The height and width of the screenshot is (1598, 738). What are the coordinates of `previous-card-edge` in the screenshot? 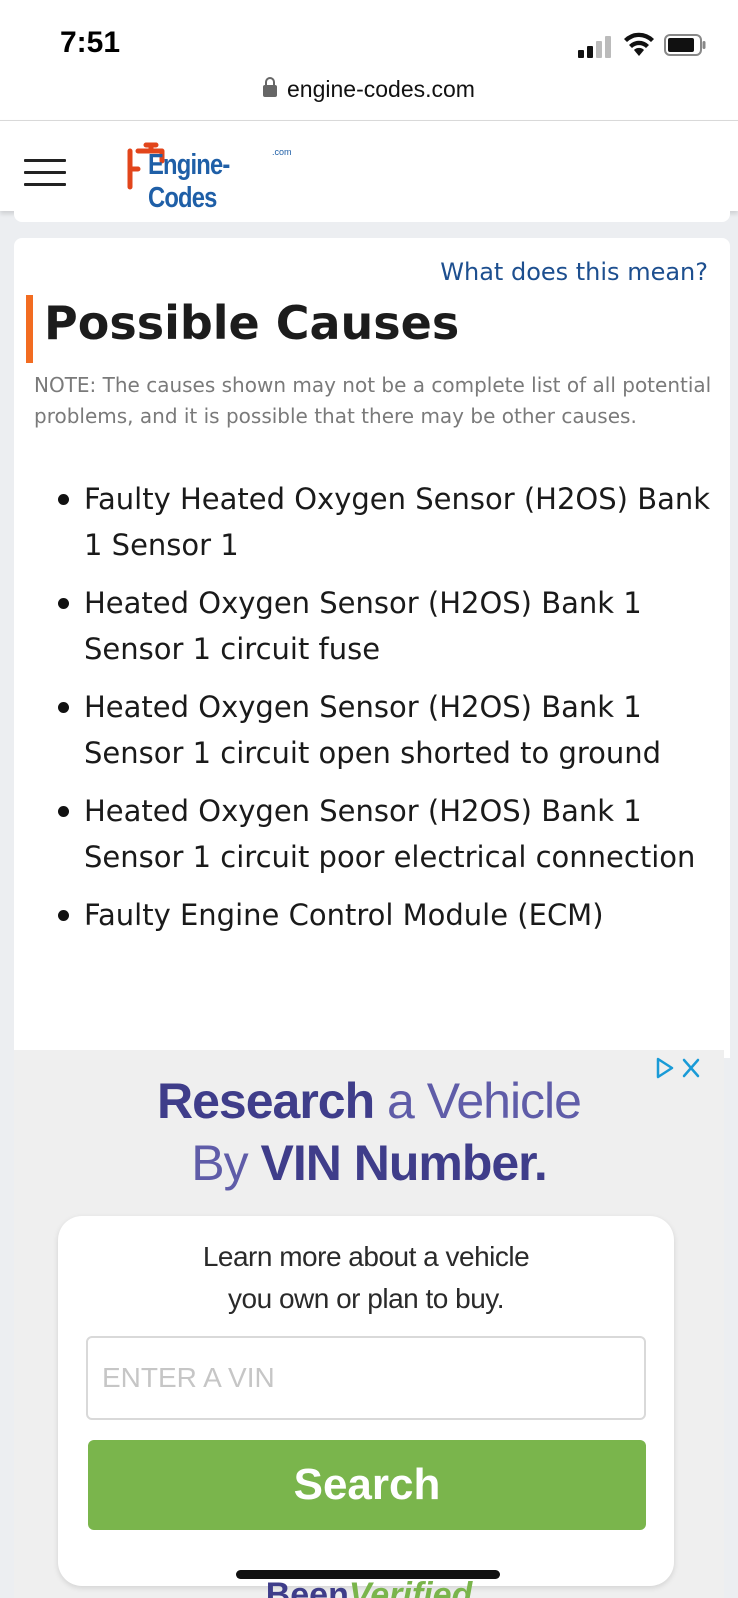 It's located at (372, 216).